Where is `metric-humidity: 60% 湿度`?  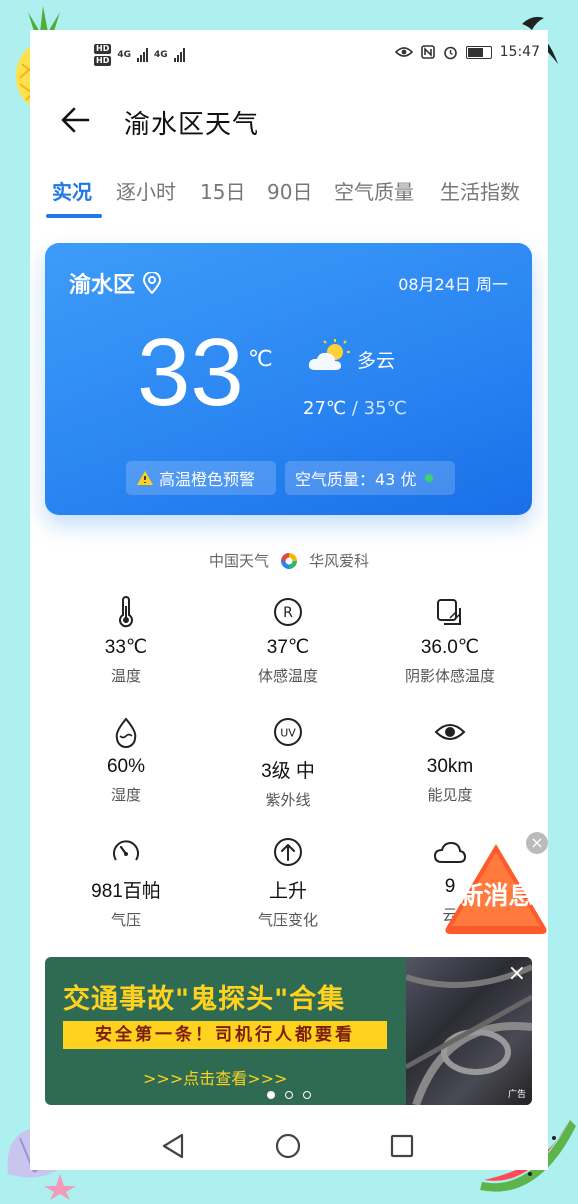
metric-humidity: 60% 湿度 is located at coordinates (126, 760).